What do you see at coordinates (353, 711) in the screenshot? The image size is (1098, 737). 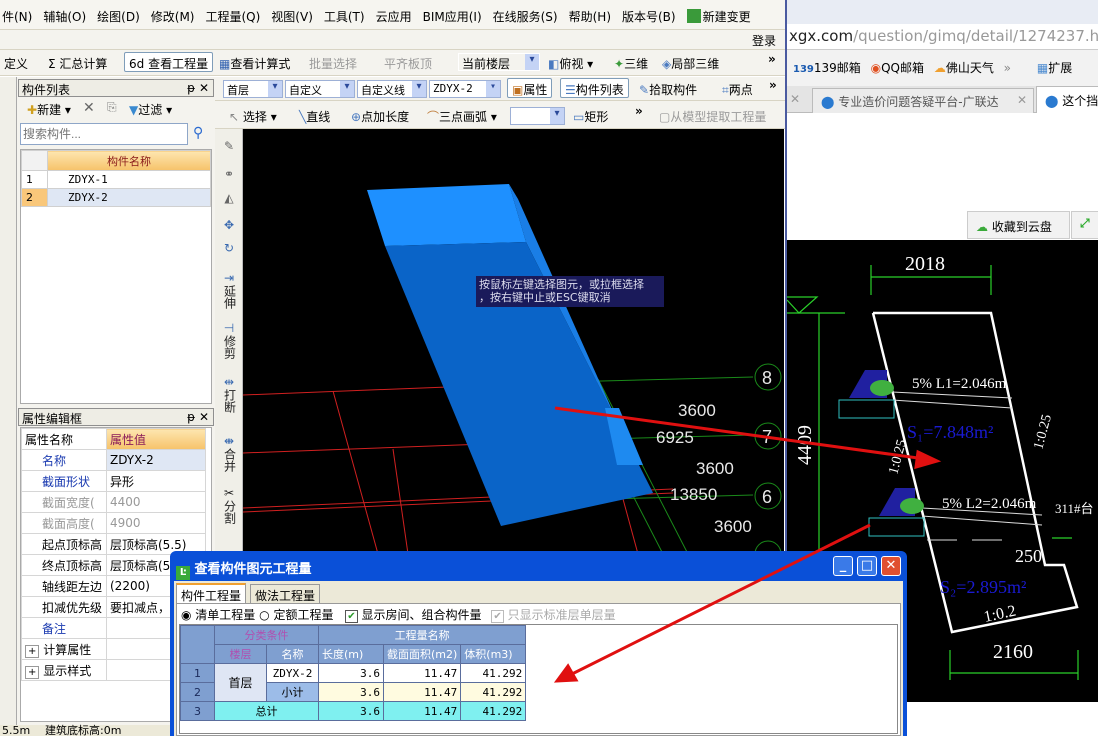 I see `table-row-total: 3 总计 3.6 11.47 41.292` at bounding box center [353, 711].